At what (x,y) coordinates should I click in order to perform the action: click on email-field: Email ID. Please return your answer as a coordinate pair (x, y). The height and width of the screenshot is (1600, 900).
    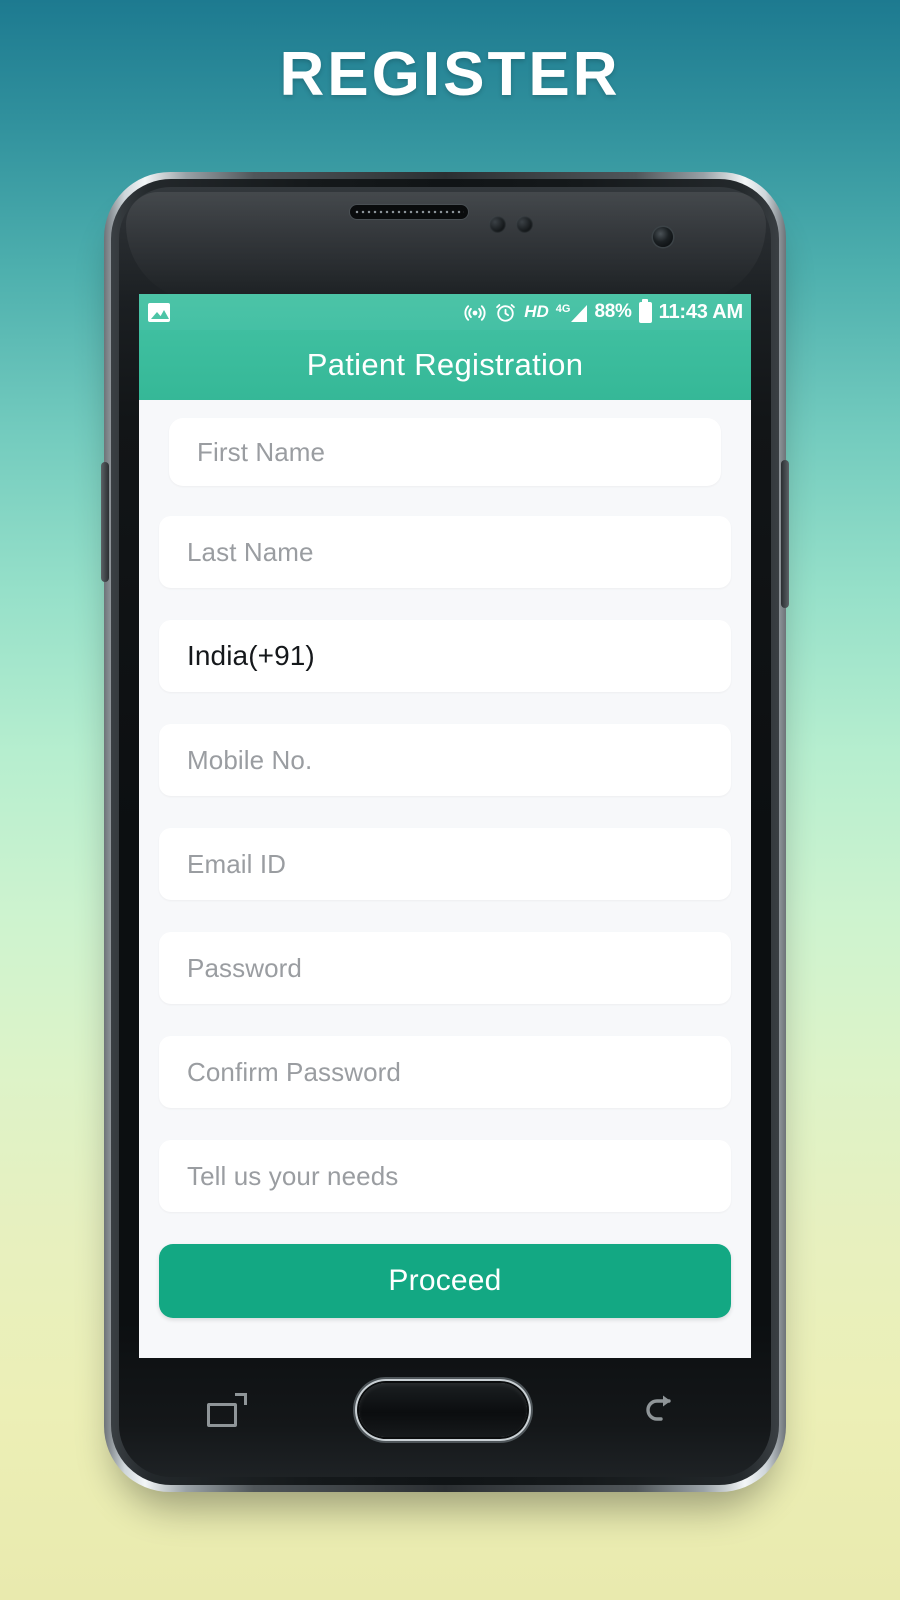
    Looking at the image, I should click on (445, 864).